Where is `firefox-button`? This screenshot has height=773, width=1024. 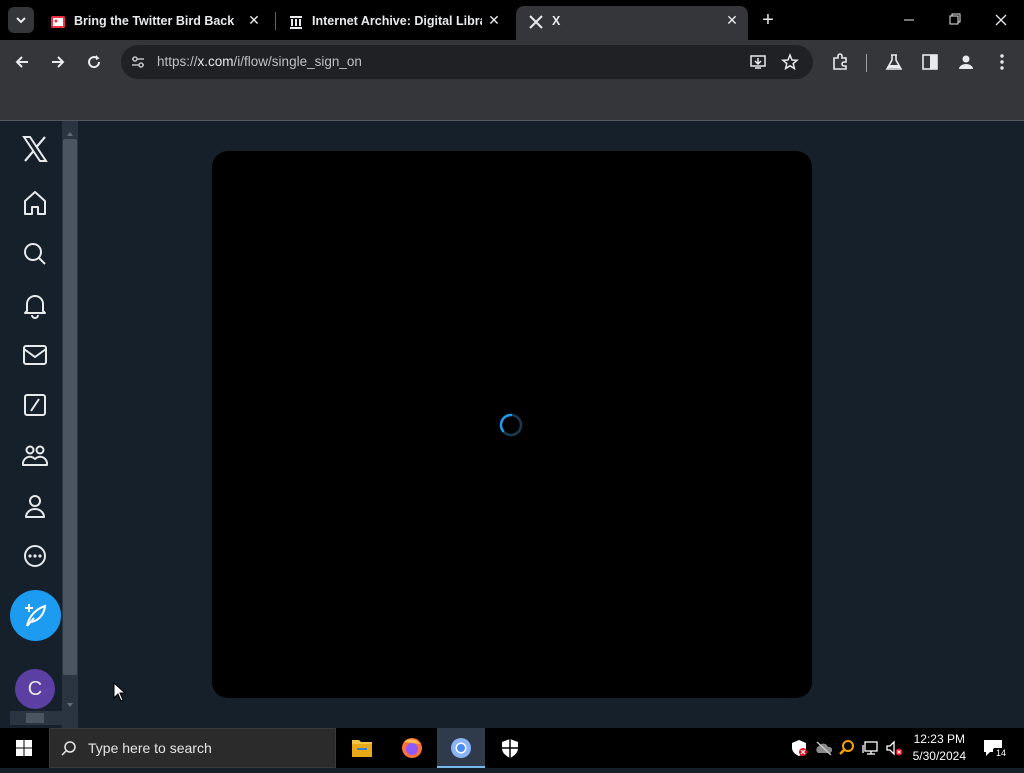
firefox-button is located at coordinates (412, 748).